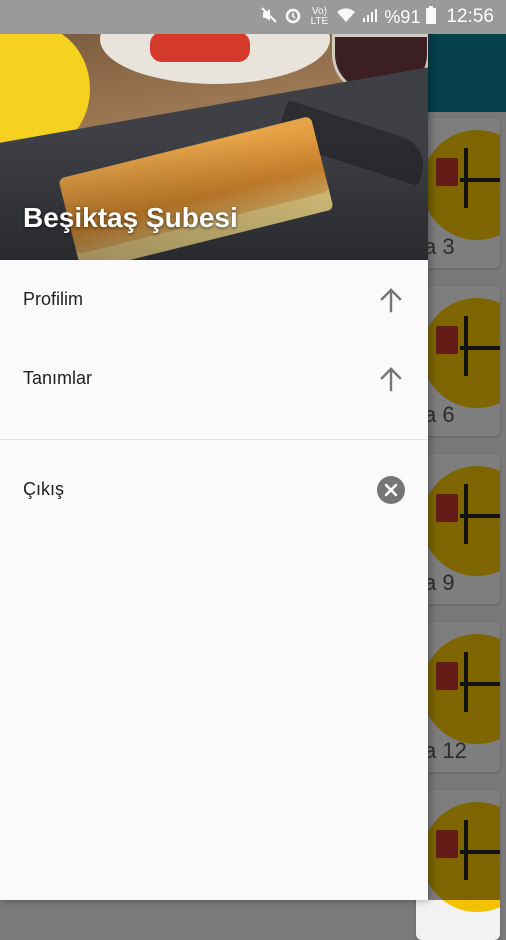  I want to click on signal-icon, so click(370, 17).